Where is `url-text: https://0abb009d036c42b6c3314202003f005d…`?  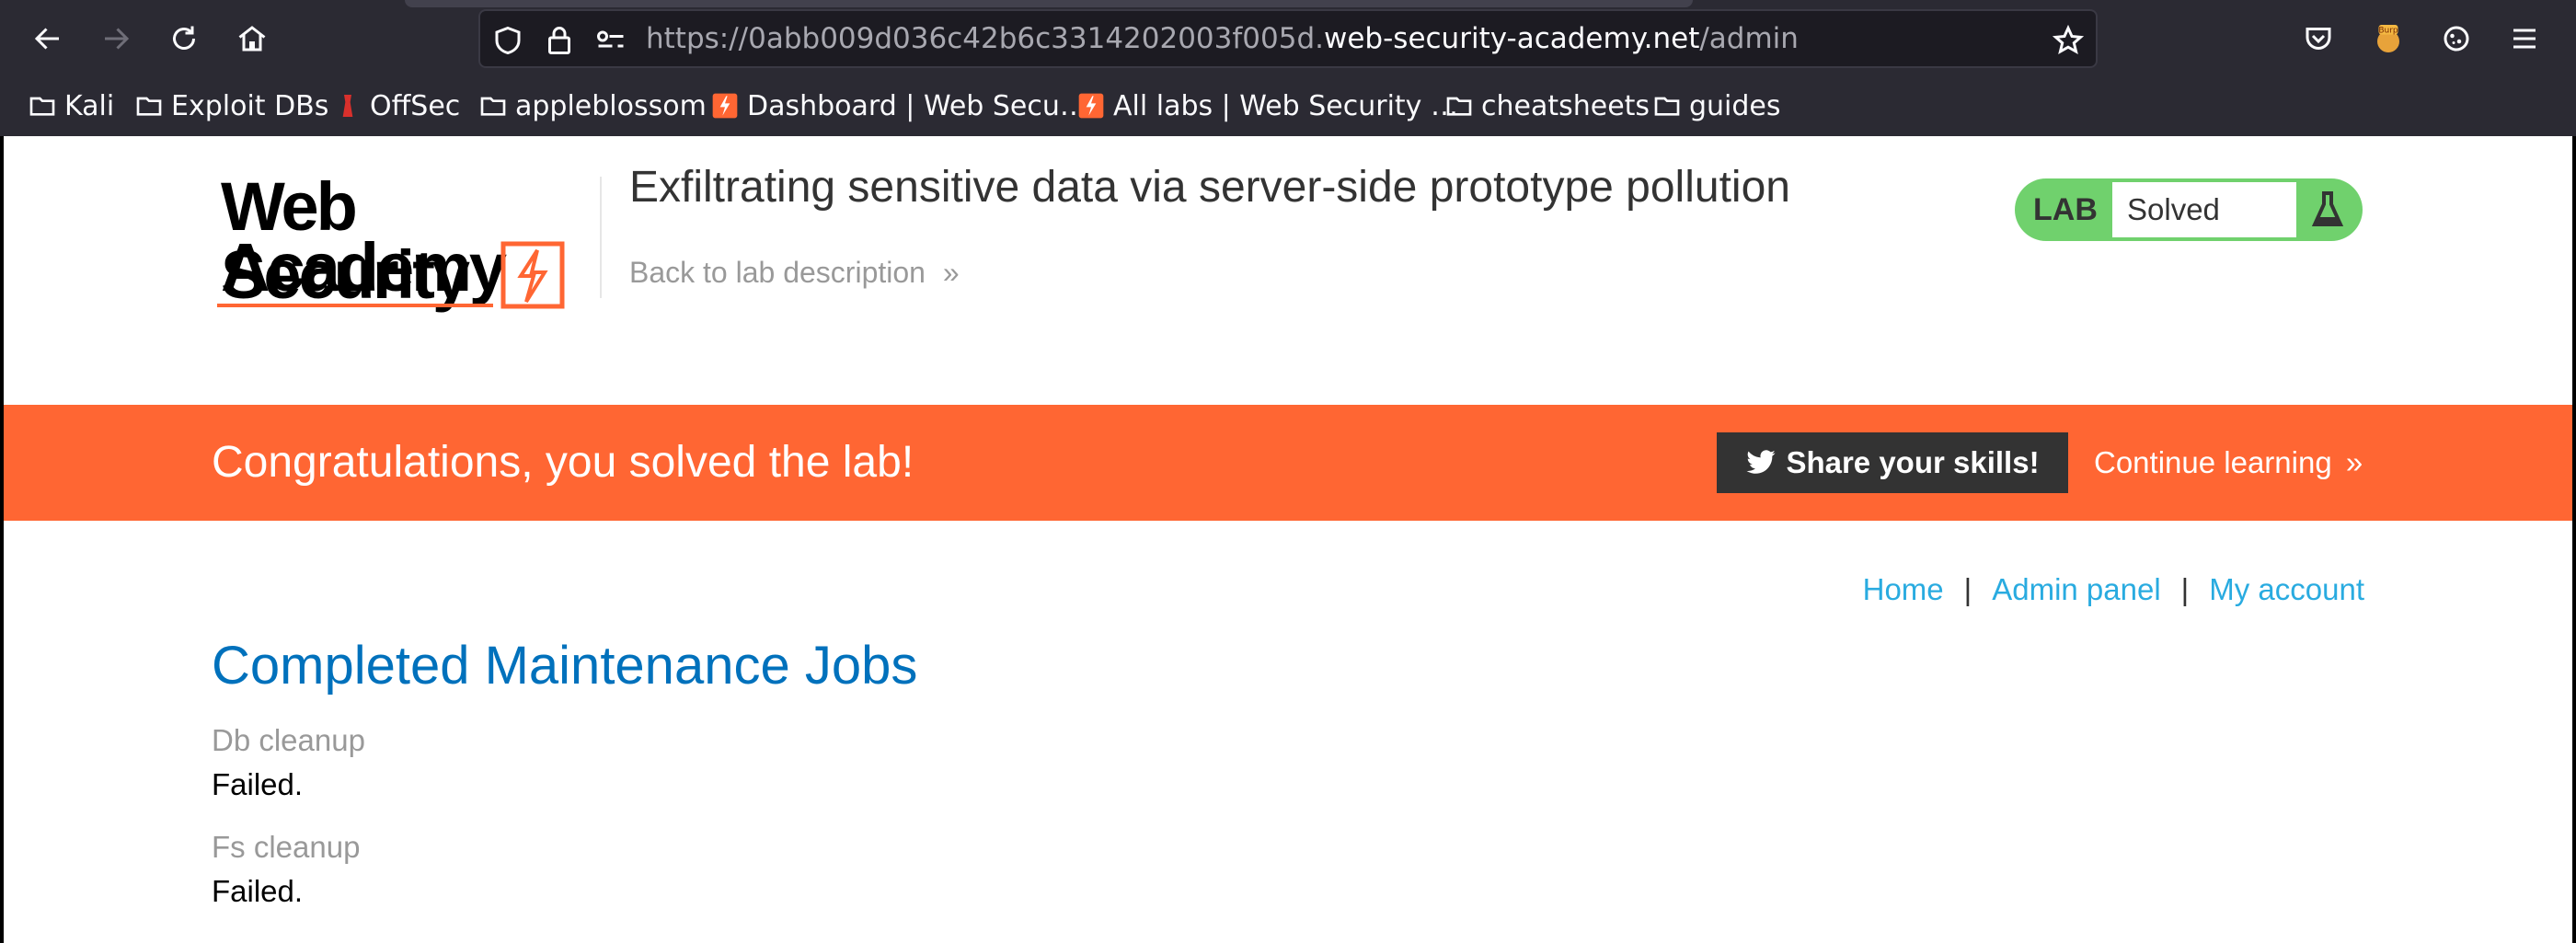 url-text: https://0abb009d036c42b6c3314202003f005d… is located at coordinates (1222, 38).